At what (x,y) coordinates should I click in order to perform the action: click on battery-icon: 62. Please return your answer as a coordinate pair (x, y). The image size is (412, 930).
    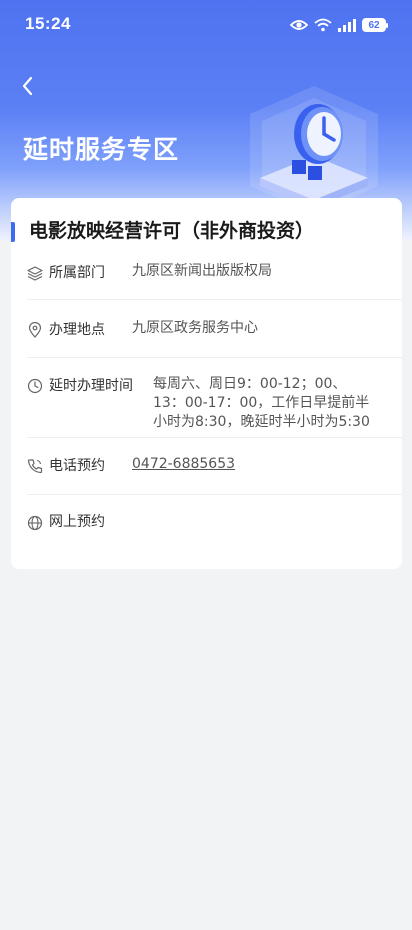
    Looking at the image, I should click on (375, 25).